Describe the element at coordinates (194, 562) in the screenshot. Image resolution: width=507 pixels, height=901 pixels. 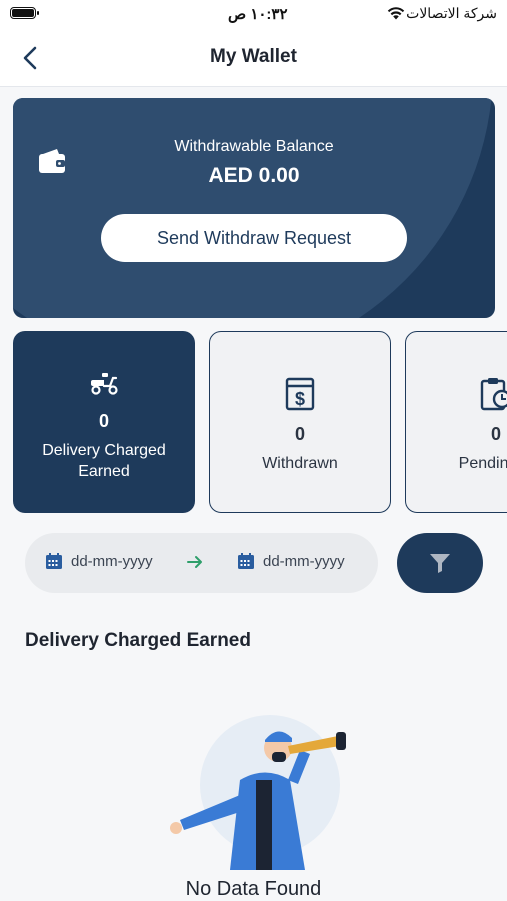
I see `arrow-right-icon` at that location.